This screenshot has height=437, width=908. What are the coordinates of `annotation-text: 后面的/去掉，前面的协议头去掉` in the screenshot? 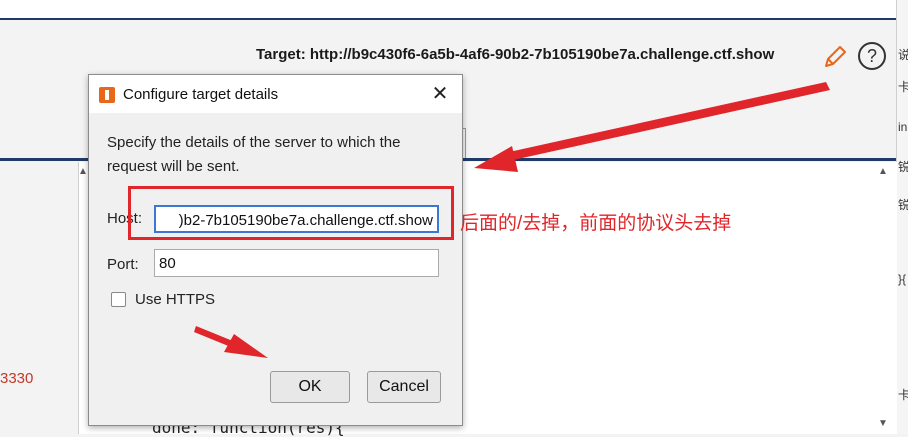 It's located at (596, 223).